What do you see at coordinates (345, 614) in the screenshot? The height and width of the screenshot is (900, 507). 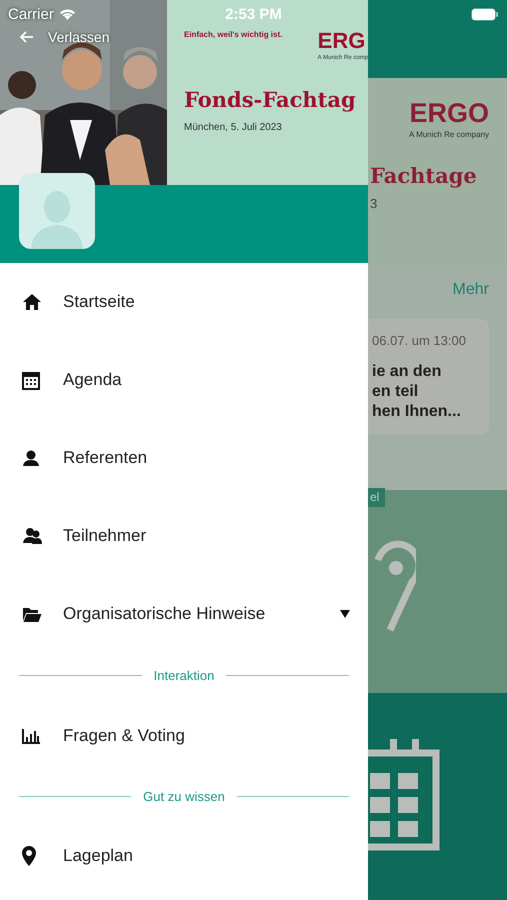 I see `caret-icon` at bounding box center [345, 614].